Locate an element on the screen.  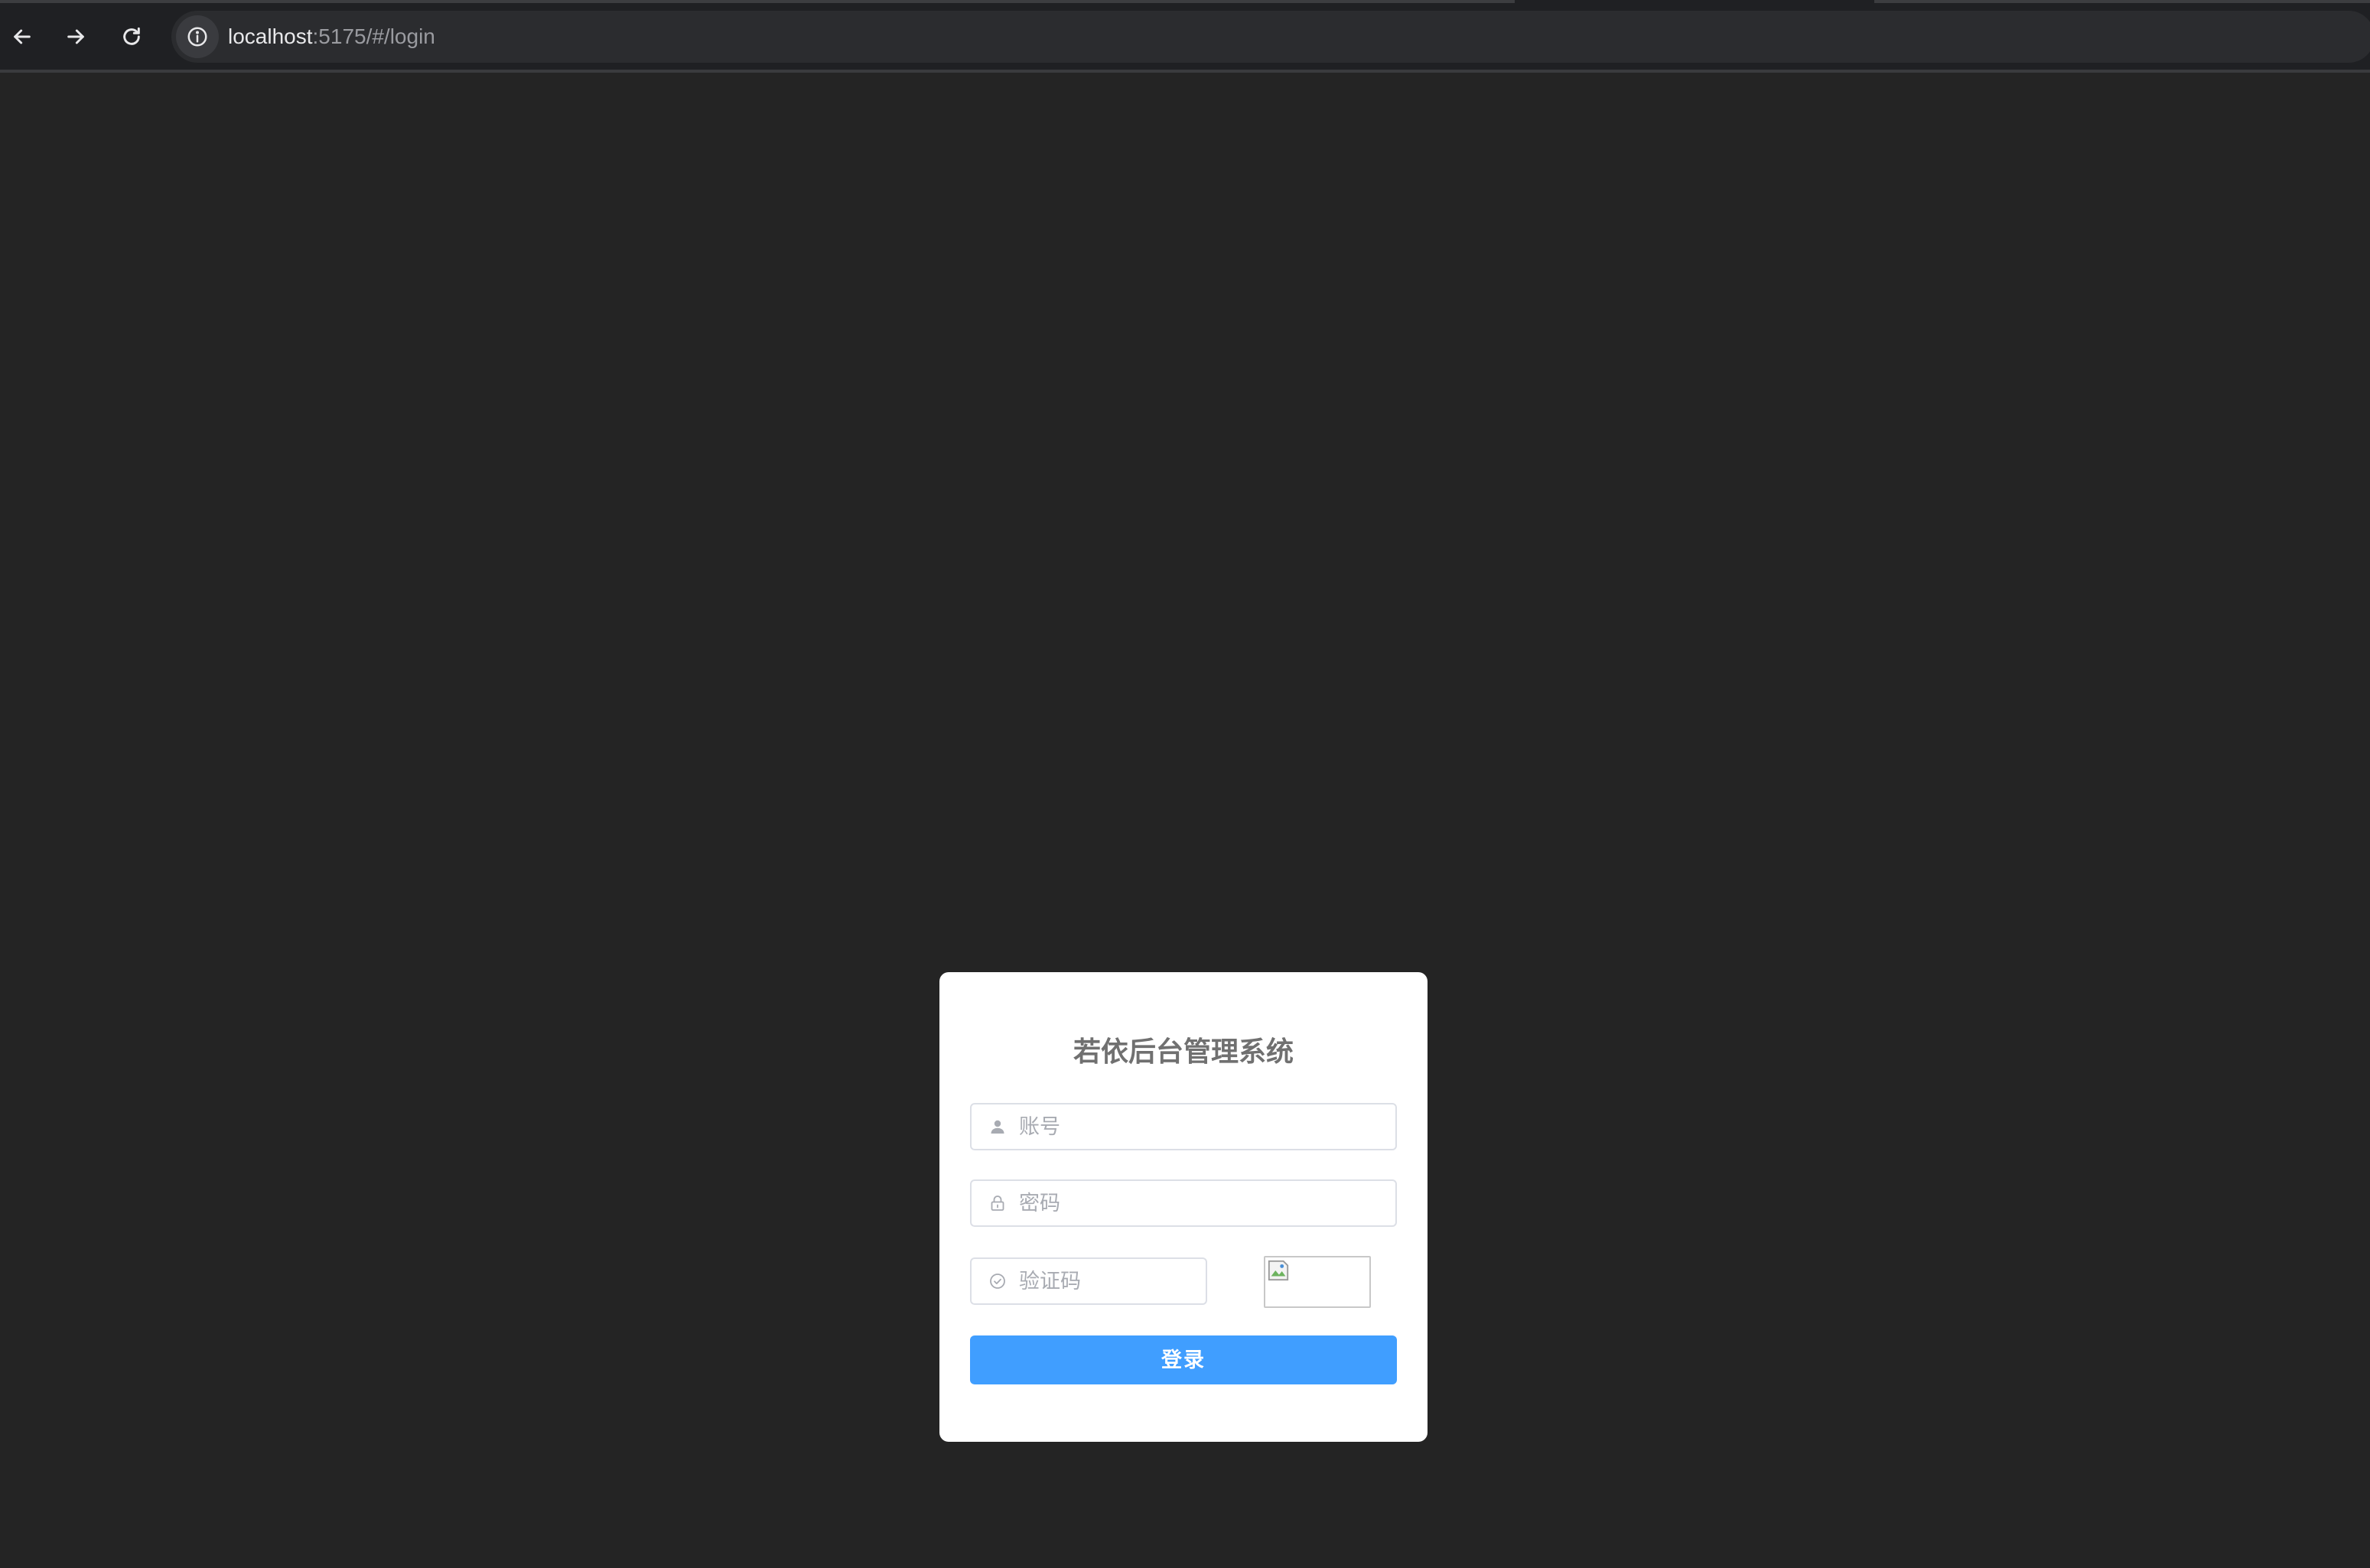
password-input is located at coordinates (1207, 1203).